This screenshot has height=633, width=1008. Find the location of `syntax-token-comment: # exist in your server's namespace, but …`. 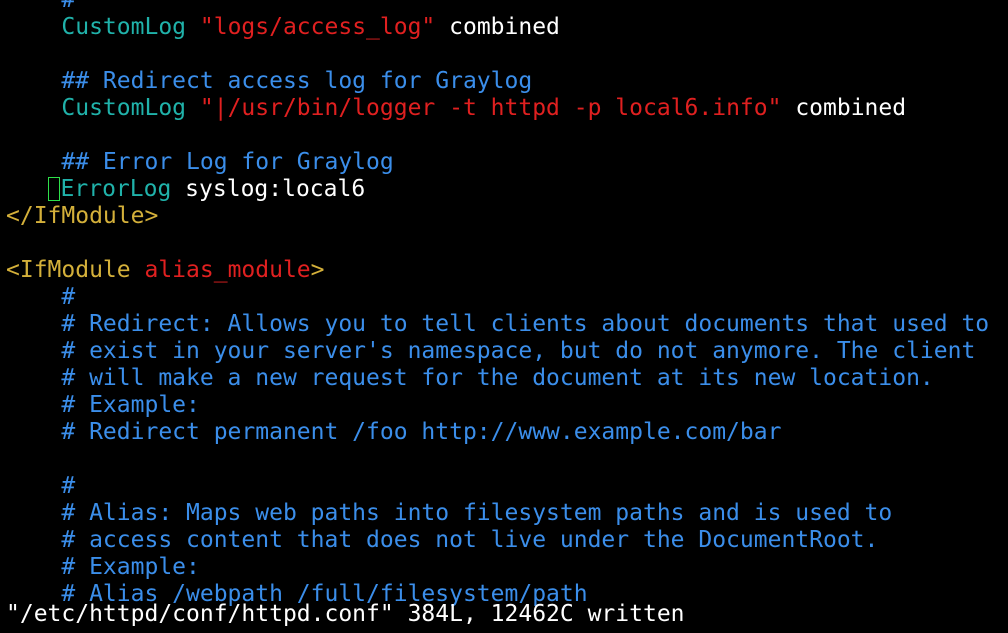

syntax-token-comment: # exist in your server's namespace, but … is located at coordinates (518, 351).